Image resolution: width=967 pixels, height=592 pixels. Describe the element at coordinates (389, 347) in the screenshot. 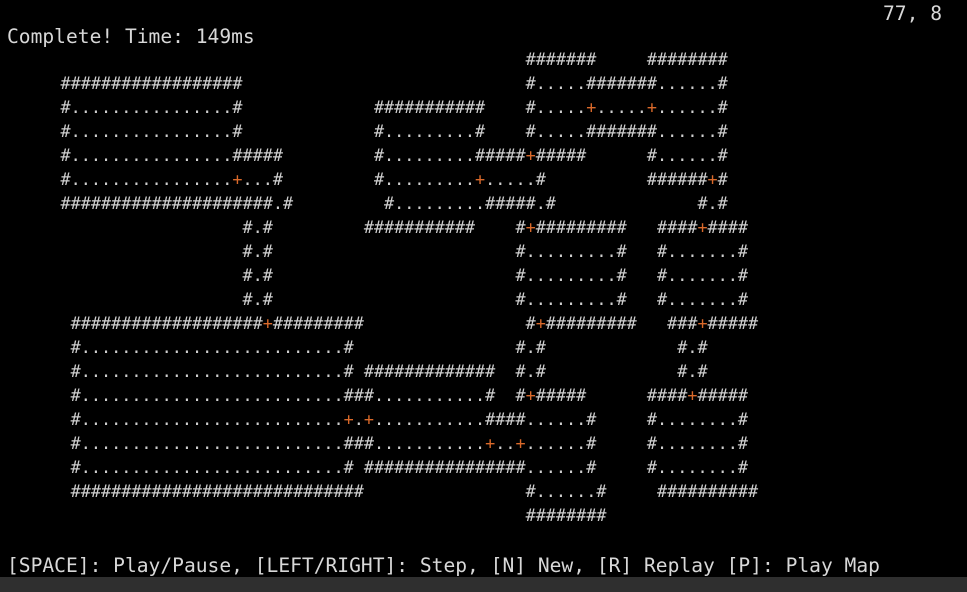

I see `map-row: #..........................# #.# #.#` at that location.